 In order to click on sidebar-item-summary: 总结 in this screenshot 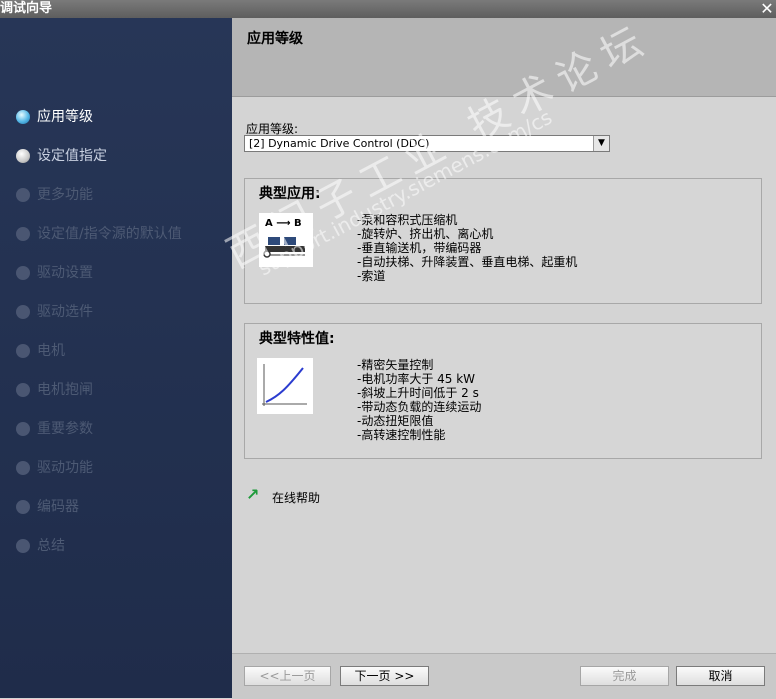, I will do `click(40, 546)`.